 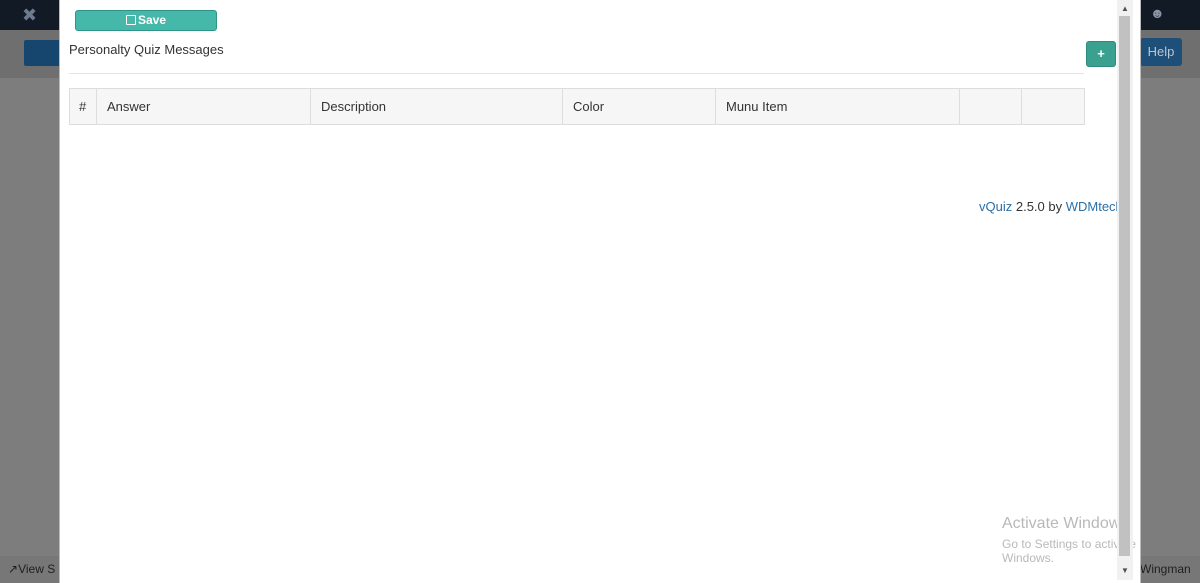 What do you see at coordinates (639, 106) in the screenshot?
I see `column-header-color: Color` at bounding box center [639, 106].